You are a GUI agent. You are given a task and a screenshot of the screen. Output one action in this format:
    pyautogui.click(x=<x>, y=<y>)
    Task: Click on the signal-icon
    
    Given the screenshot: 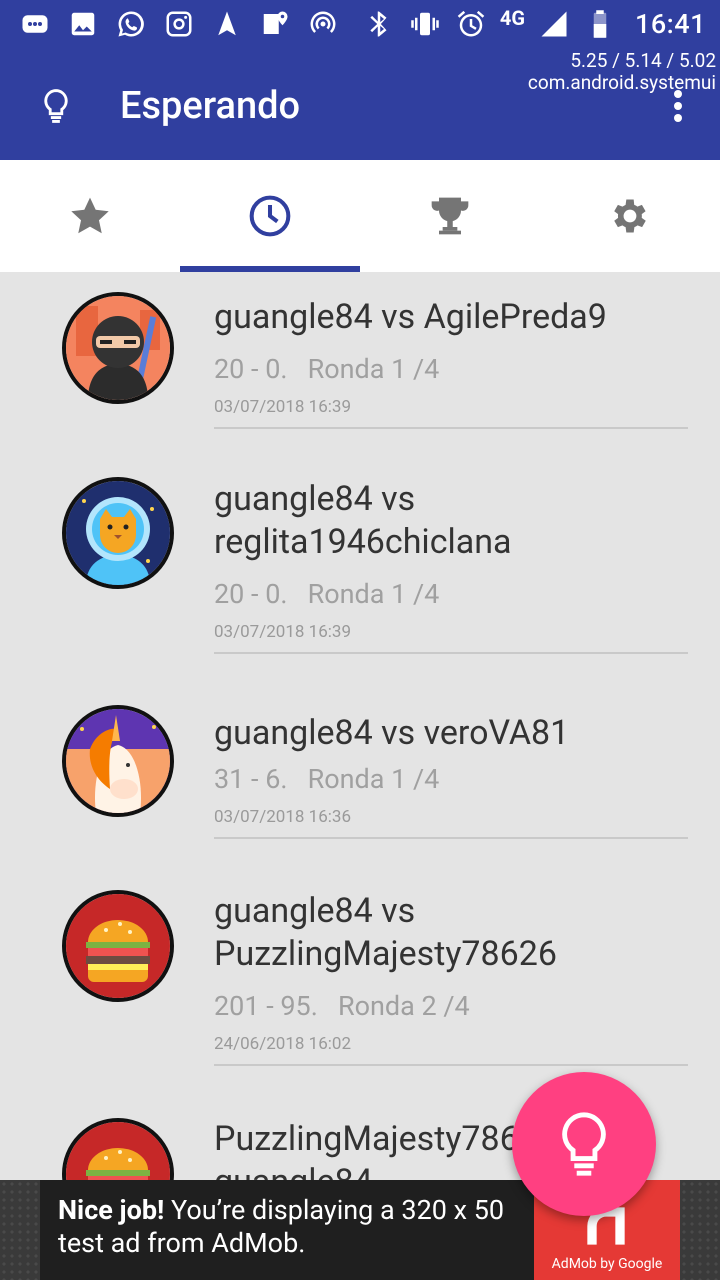 What is the action you would take?
    pyautogui.click(x=554, y=24)
    